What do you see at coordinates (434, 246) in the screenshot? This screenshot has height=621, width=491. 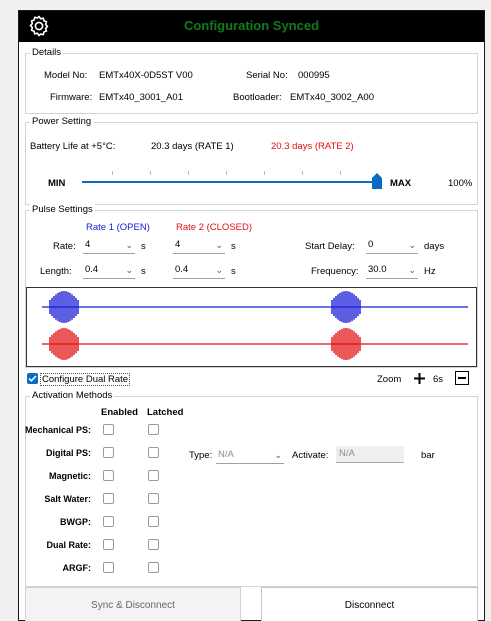 I see `start-delay-unit: days` at bounding box center [434, 246].